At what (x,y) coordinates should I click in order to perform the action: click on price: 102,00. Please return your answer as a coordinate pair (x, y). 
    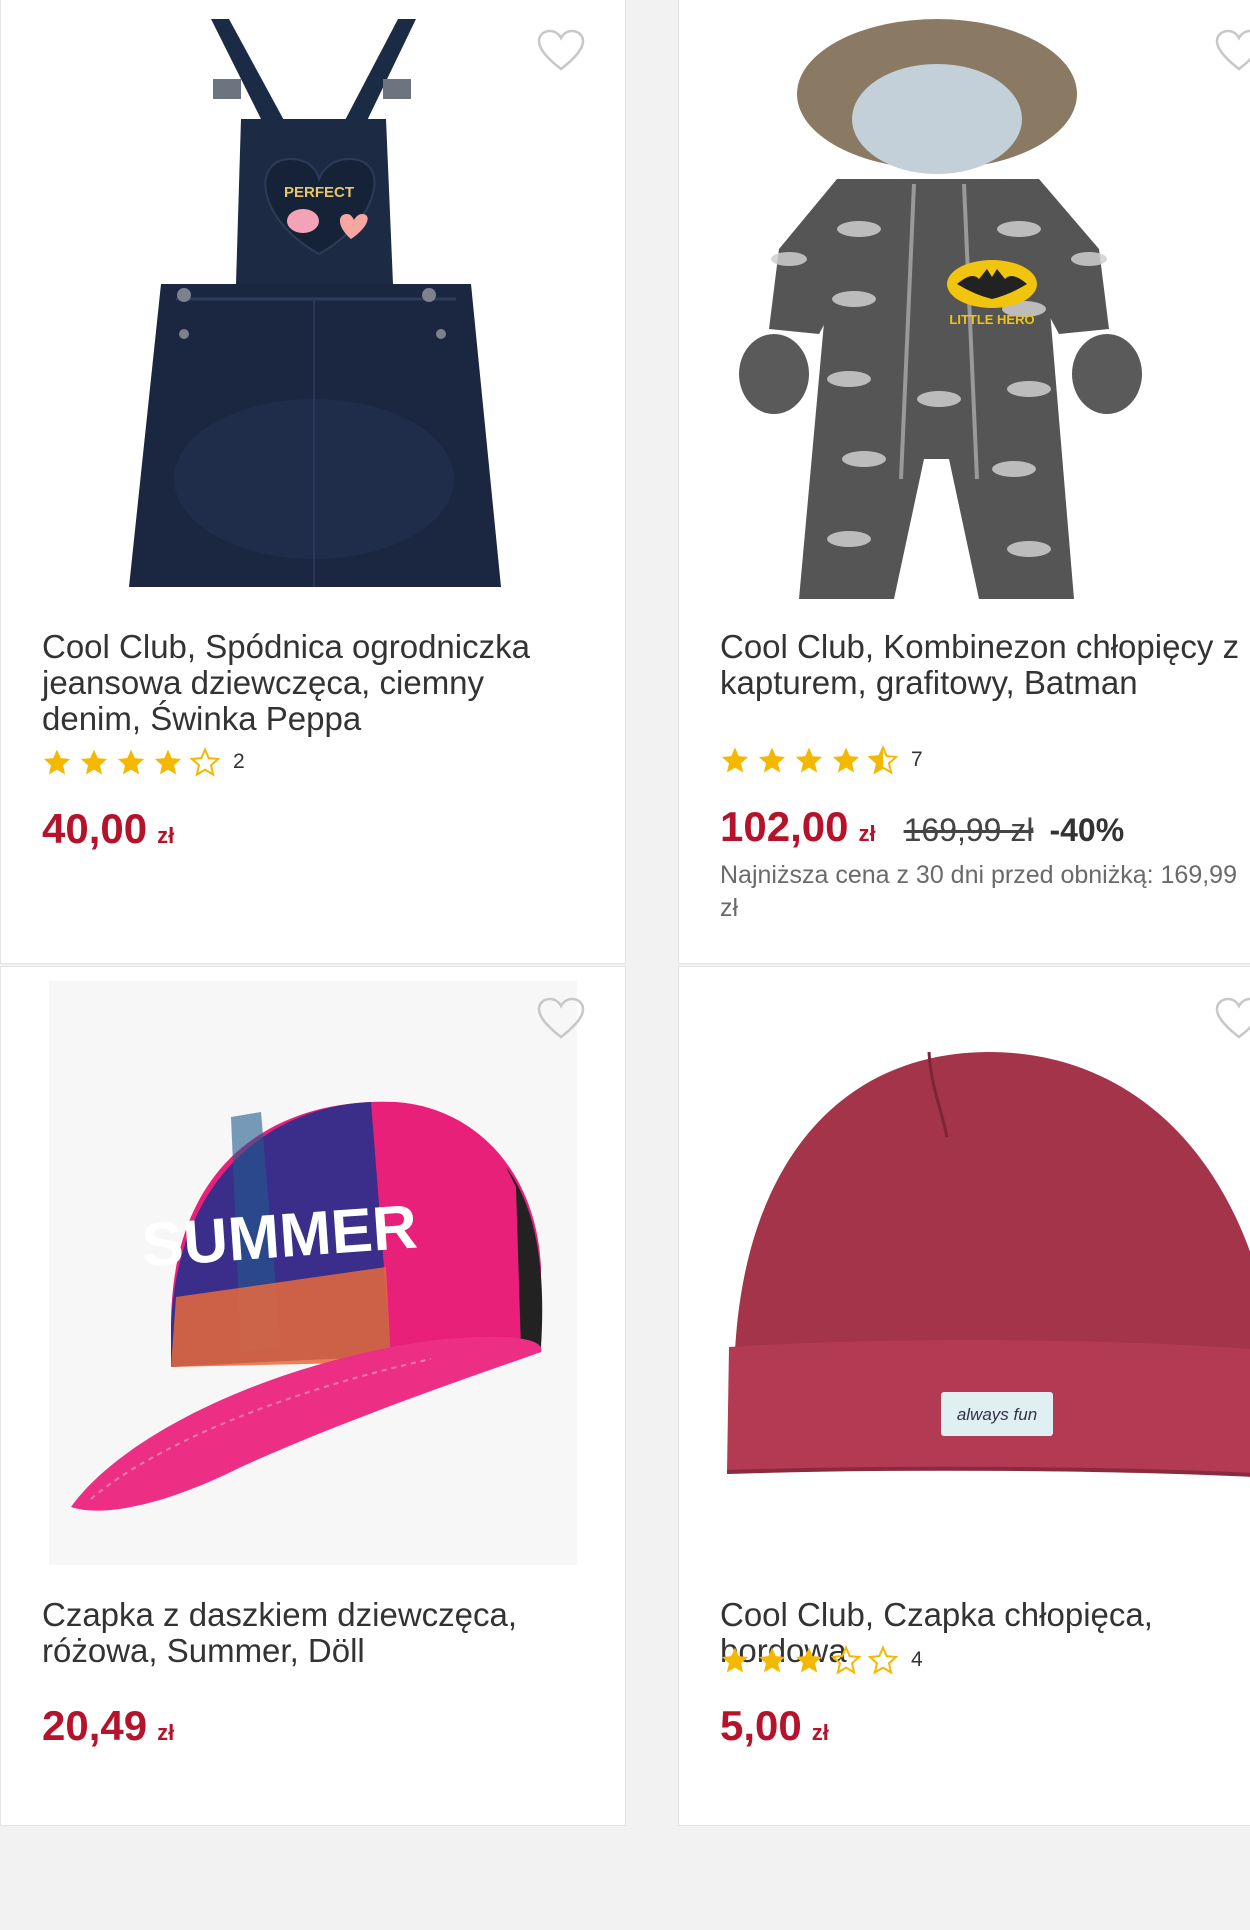
    Looking at the image, I should click on (784, 826).